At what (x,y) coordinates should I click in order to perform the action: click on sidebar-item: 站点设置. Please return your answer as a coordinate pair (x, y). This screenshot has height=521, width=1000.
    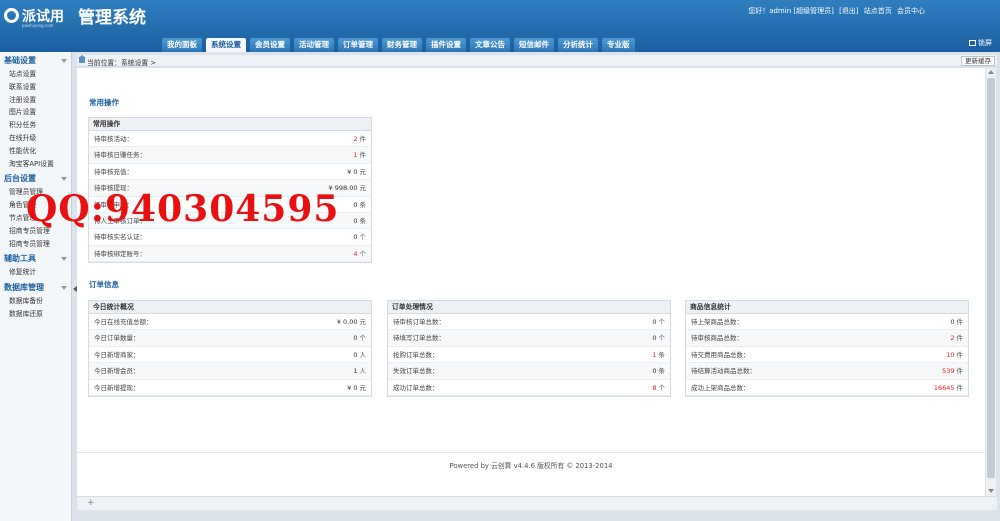
    Looking at the image, I should click on (35, 74).